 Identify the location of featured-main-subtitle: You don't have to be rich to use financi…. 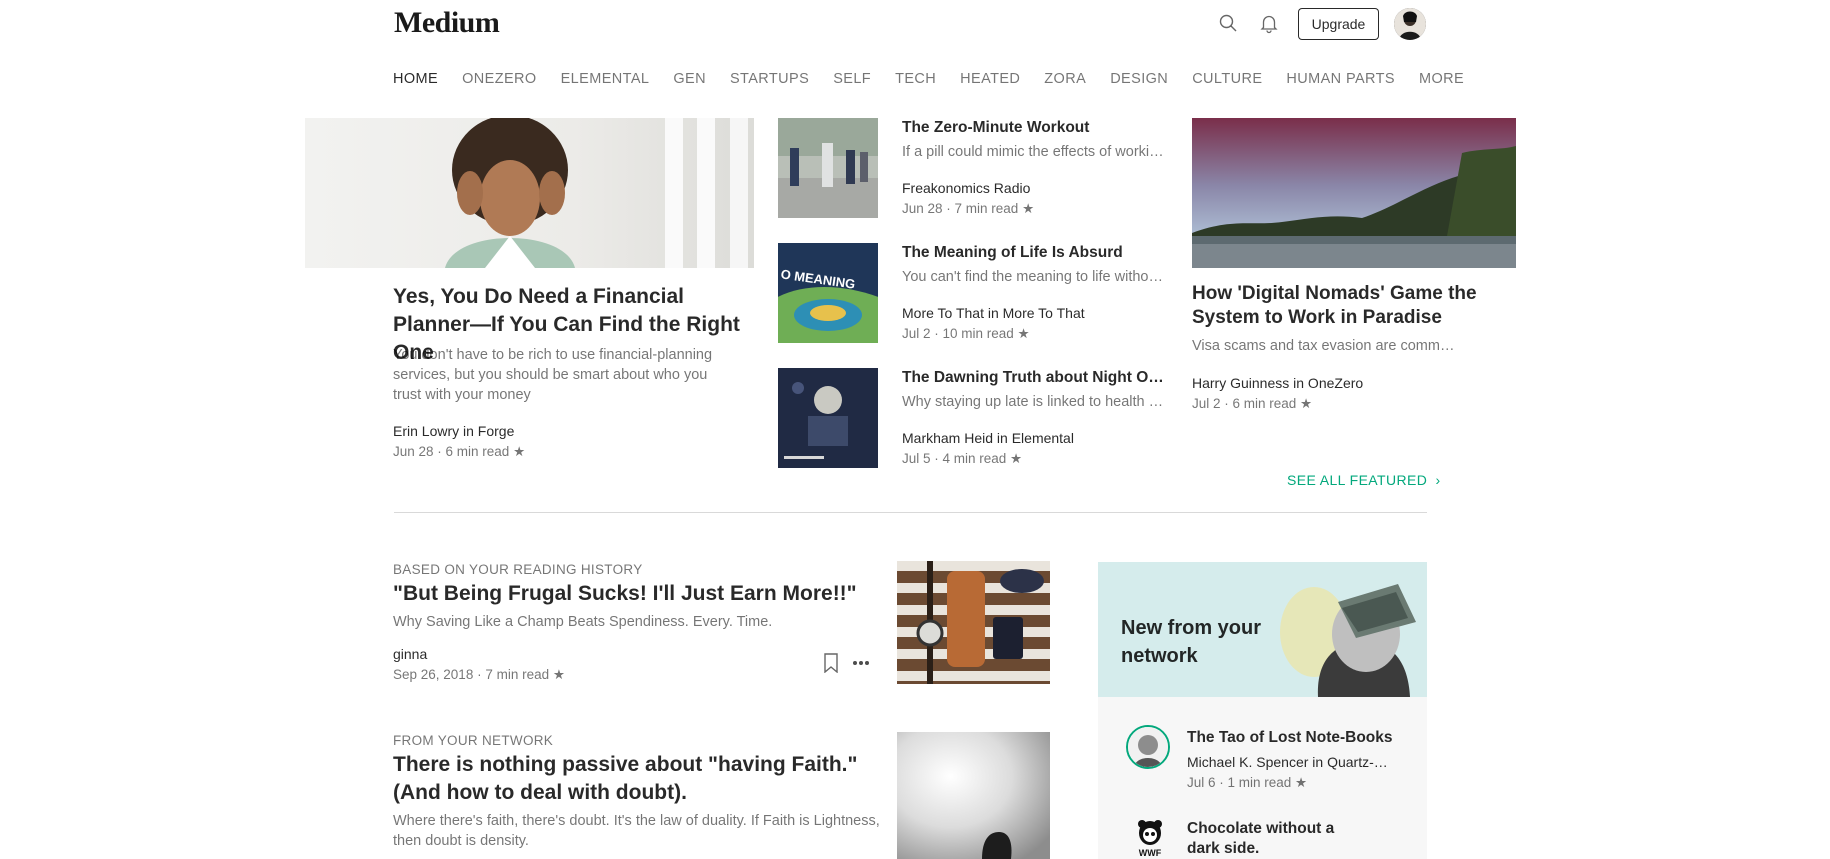
(553, 375).